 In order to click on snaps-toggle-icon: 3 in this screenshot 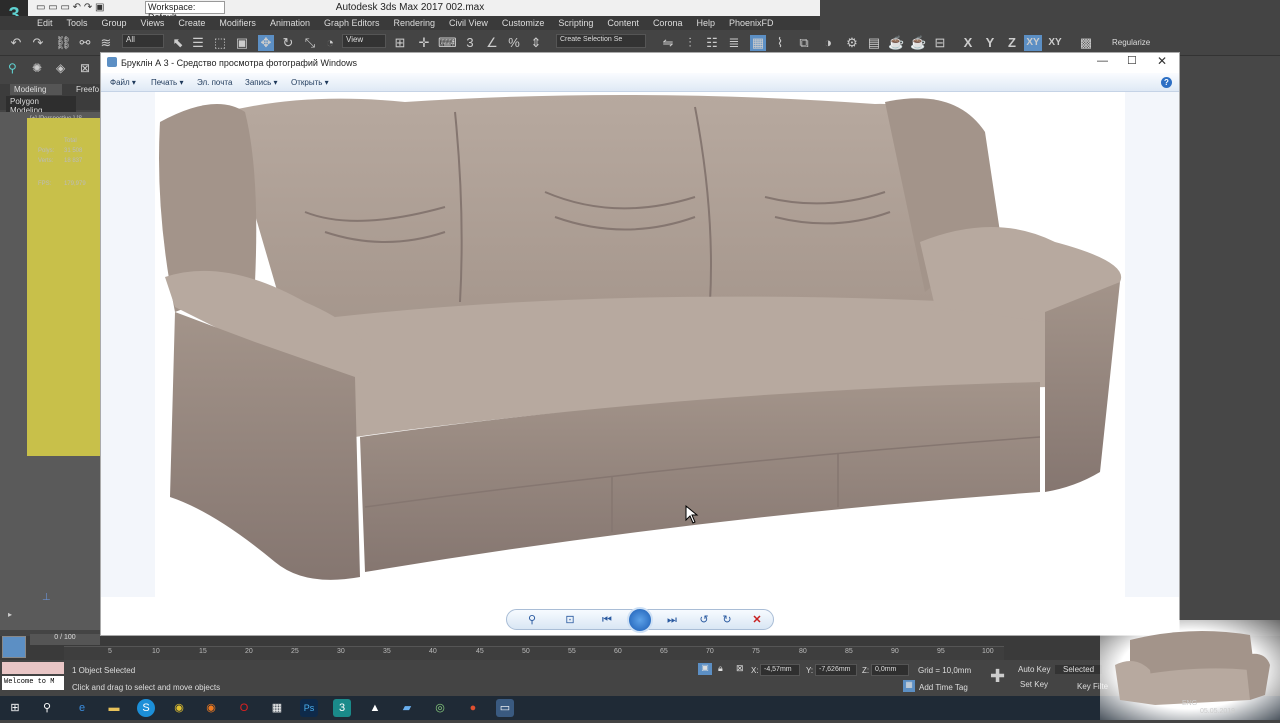, I will do `click(470, 43)`.